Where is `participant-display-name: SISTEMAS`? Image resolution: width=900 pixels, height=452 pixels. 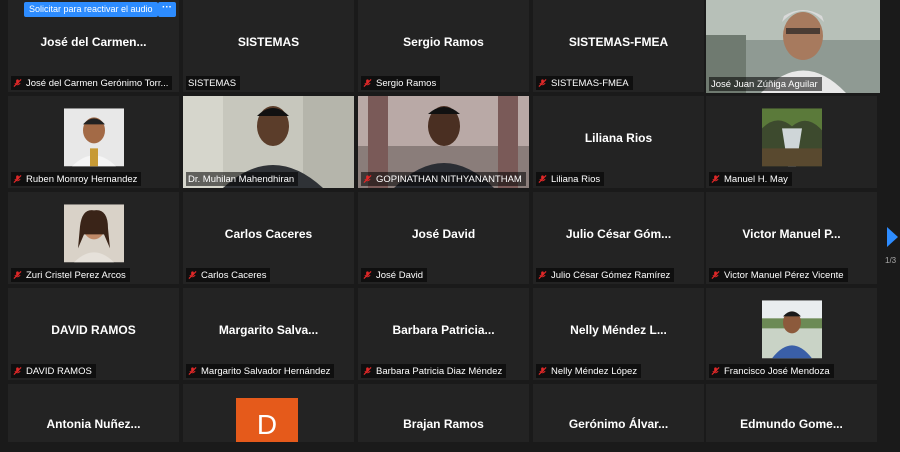 participant-display-name: SISTEMAS is located at coordinates (268, 42).